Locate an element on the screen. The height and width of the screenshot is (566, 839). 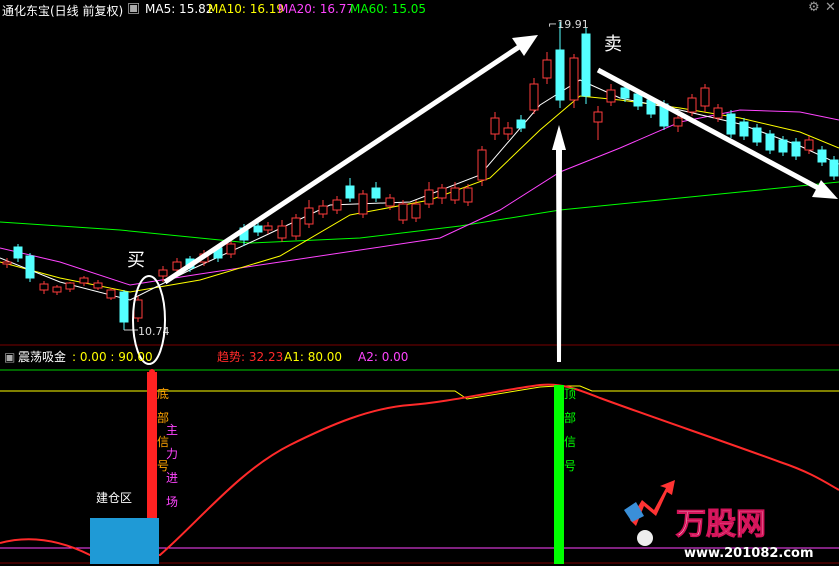
top-signal-bar is located at coordinates (559, 474).